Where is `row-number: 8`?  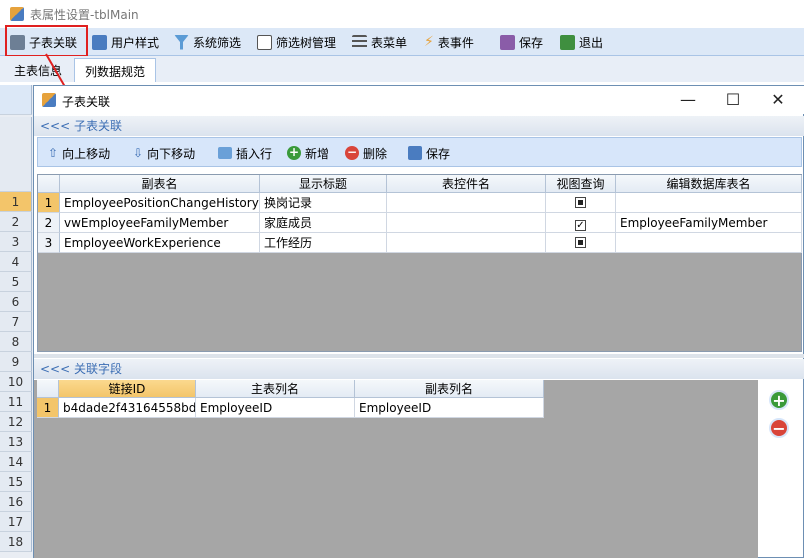 row-number: 8 is located at coordinates (16, 342).